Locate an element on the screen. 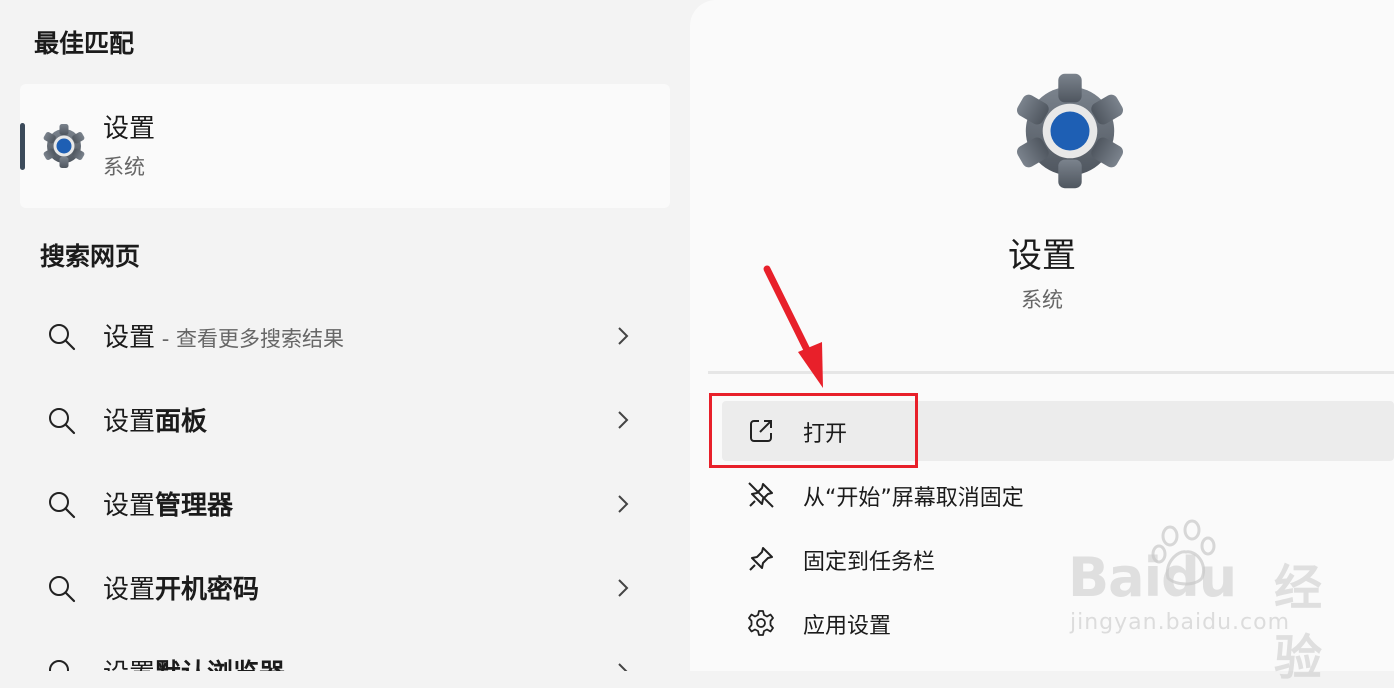  web-result-row: 设置开机密码 is located at coordinates (345, 588).